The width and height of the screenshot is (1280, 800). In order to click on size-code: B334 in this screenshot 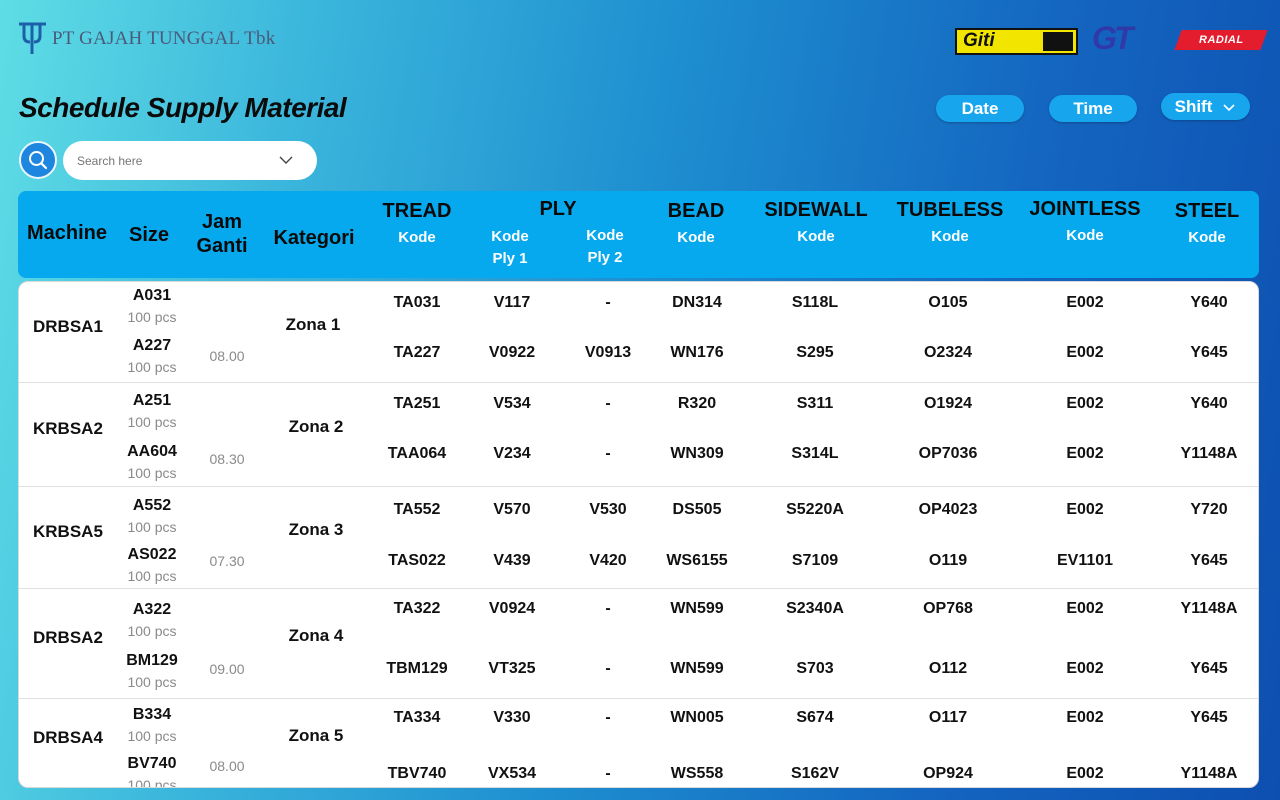, I will do `click(152, 714)`.